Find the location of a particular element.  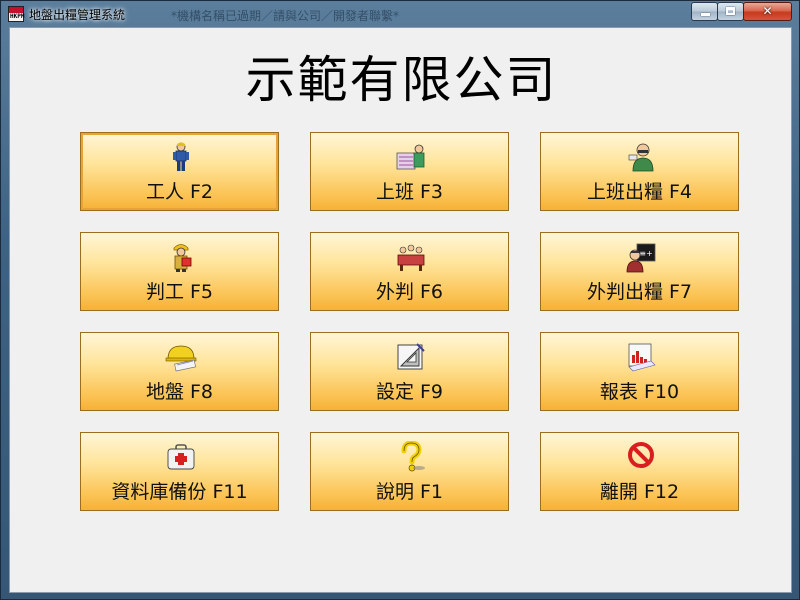

title-bar: HKPM 地盤出糧管理系統 *機構名稱已過期／請與公司／開發者聯繫* ✕ is located at coordinates (400, 14).